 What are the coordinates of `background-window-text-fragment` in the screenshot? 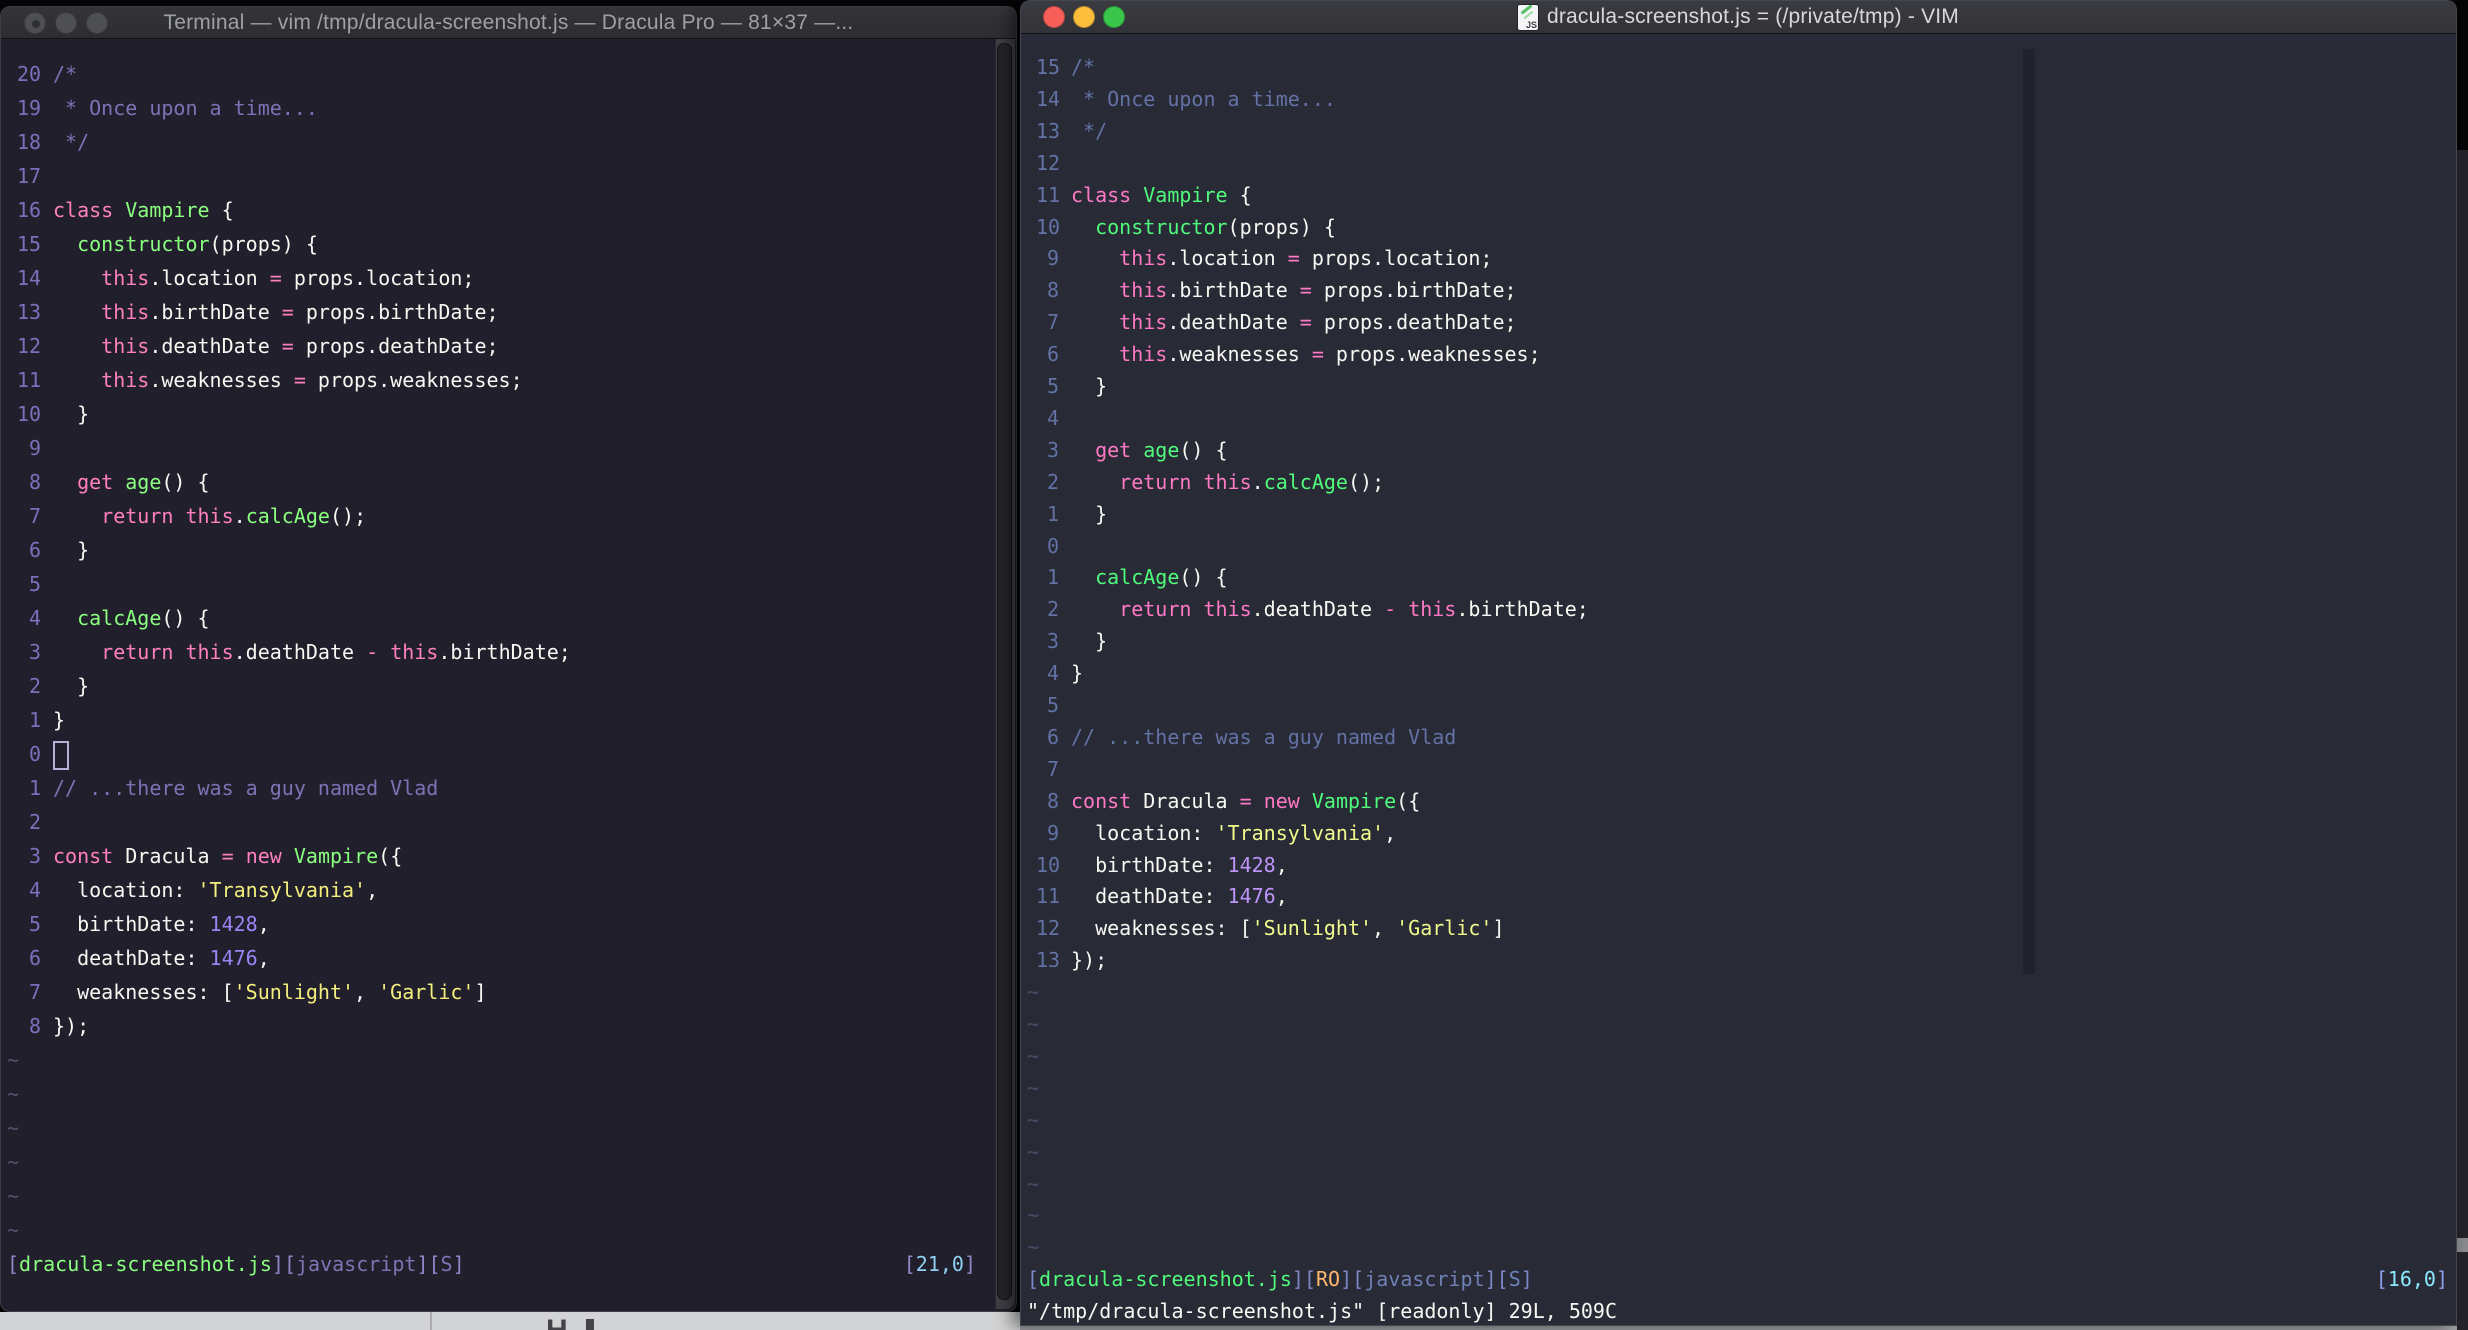 It's located at (590, 1324).